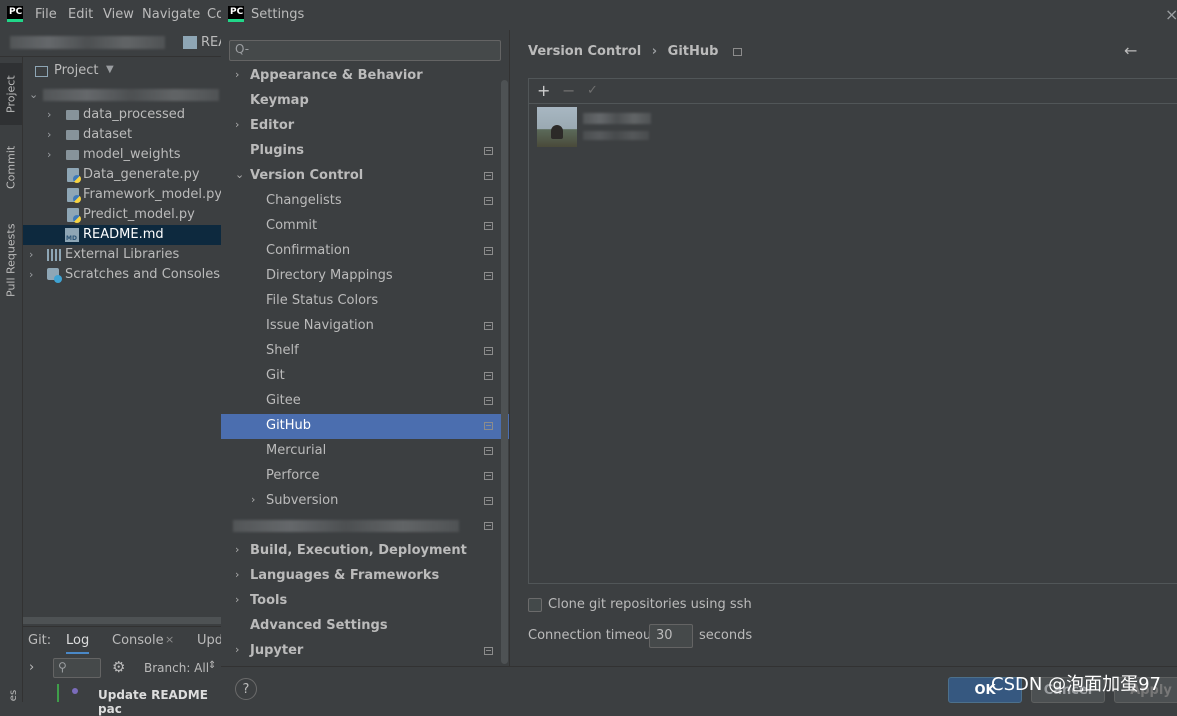  Describe the element at coordinates (365, 176) in the screenshot. I see `nav-item: ⌄ Version Control` at that location.